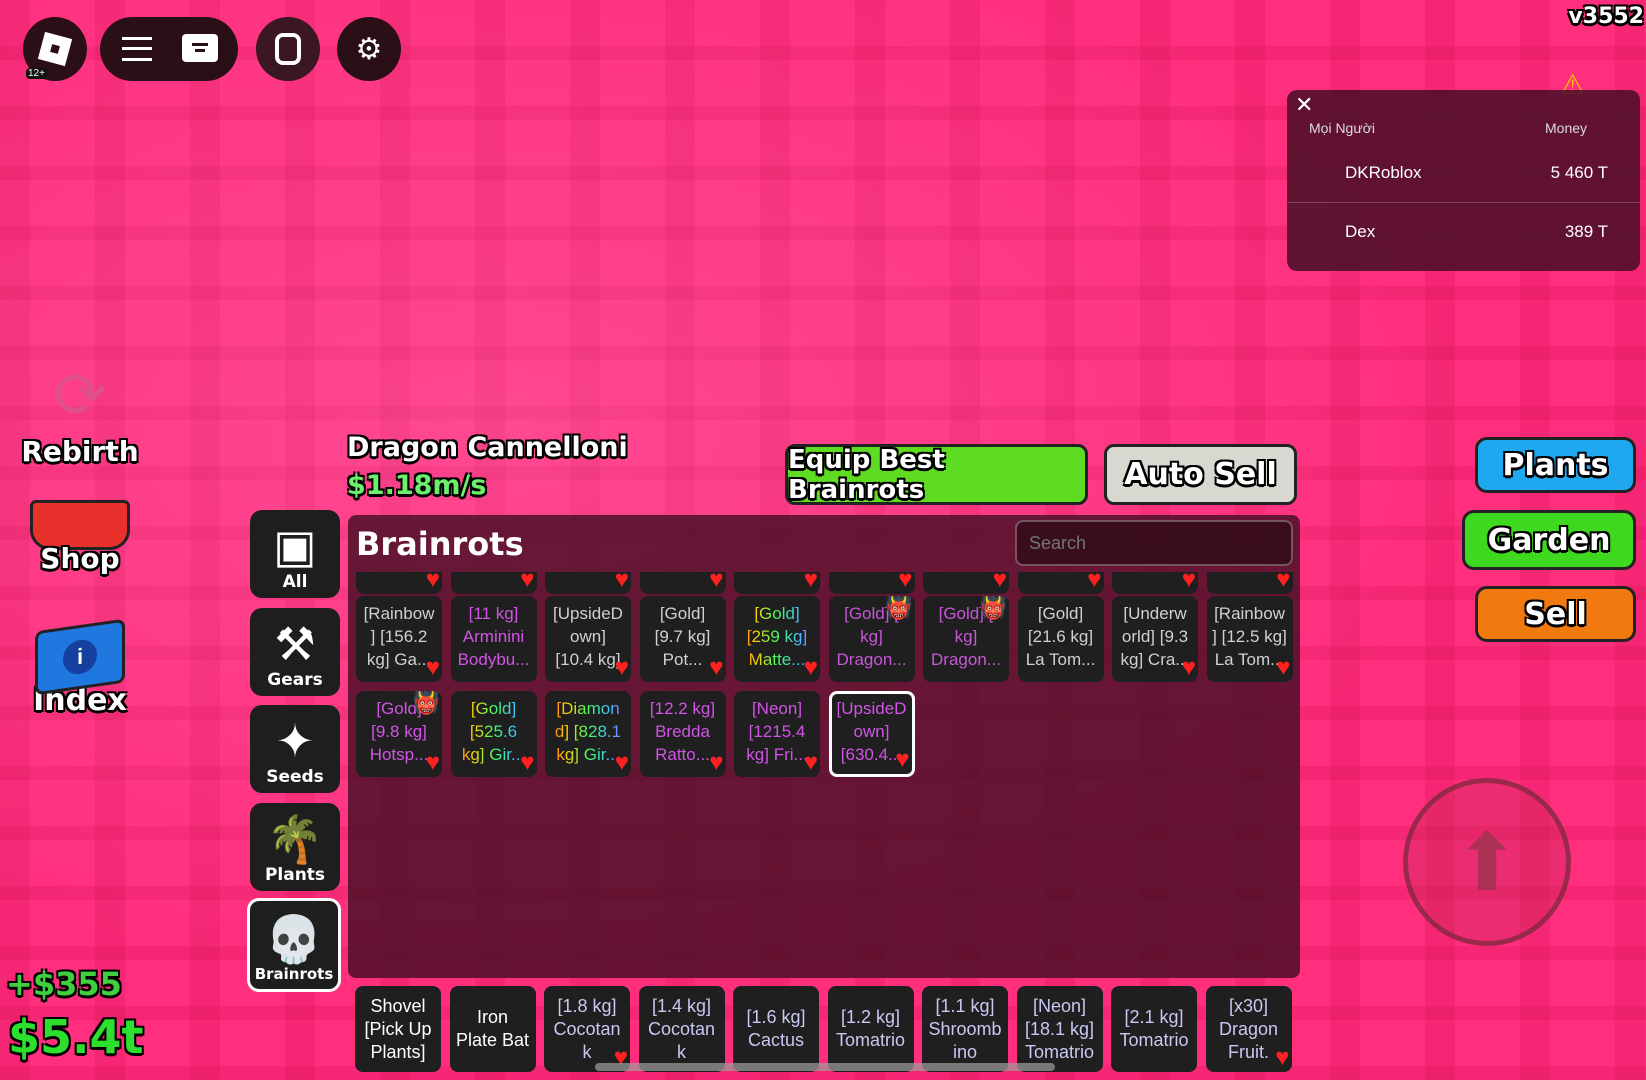 The width and height of the screenshot is (1646, 1080). Describe the element at coordinates (870, 1029) in the screenshot. I see `hotbar-slot: [1.2 kg] Tomatrio` at that location.